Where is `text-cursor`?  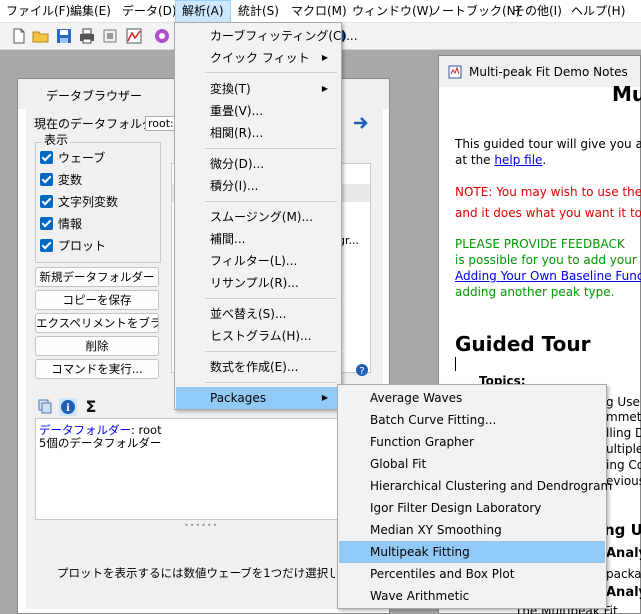 text-cursor is located at coordinates (455, 364).